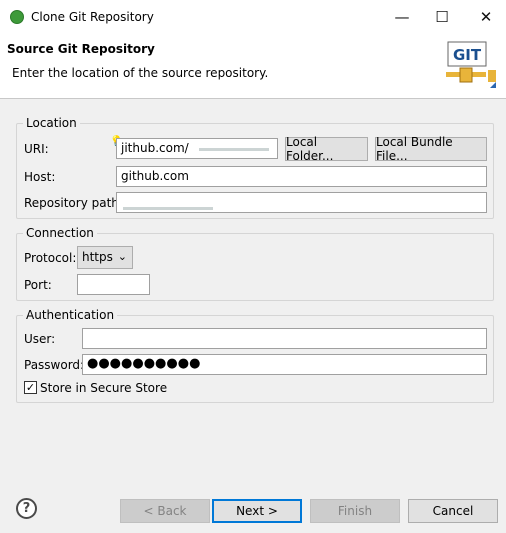  I want to click on window-title: Clone Git Repository, so click(92, 17).